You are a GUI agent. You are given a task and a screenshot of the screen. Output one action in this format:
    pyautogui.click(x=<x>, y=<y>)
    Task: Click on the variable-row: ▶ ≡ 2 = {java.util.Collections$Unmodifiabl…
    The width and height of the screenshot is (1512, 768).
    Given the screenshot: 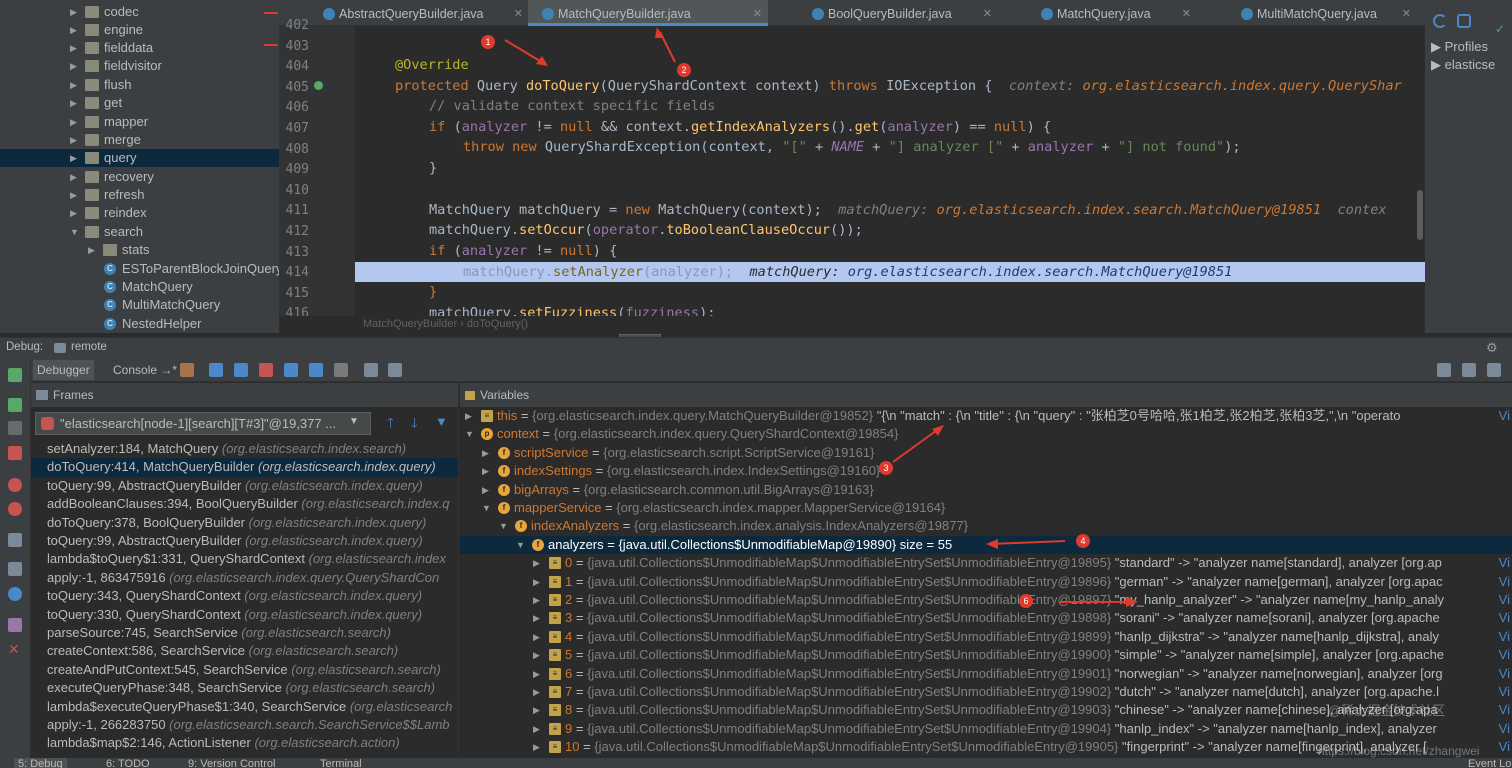 What is the action you would take?
    pyautogui.click(x=986, y=600)
    